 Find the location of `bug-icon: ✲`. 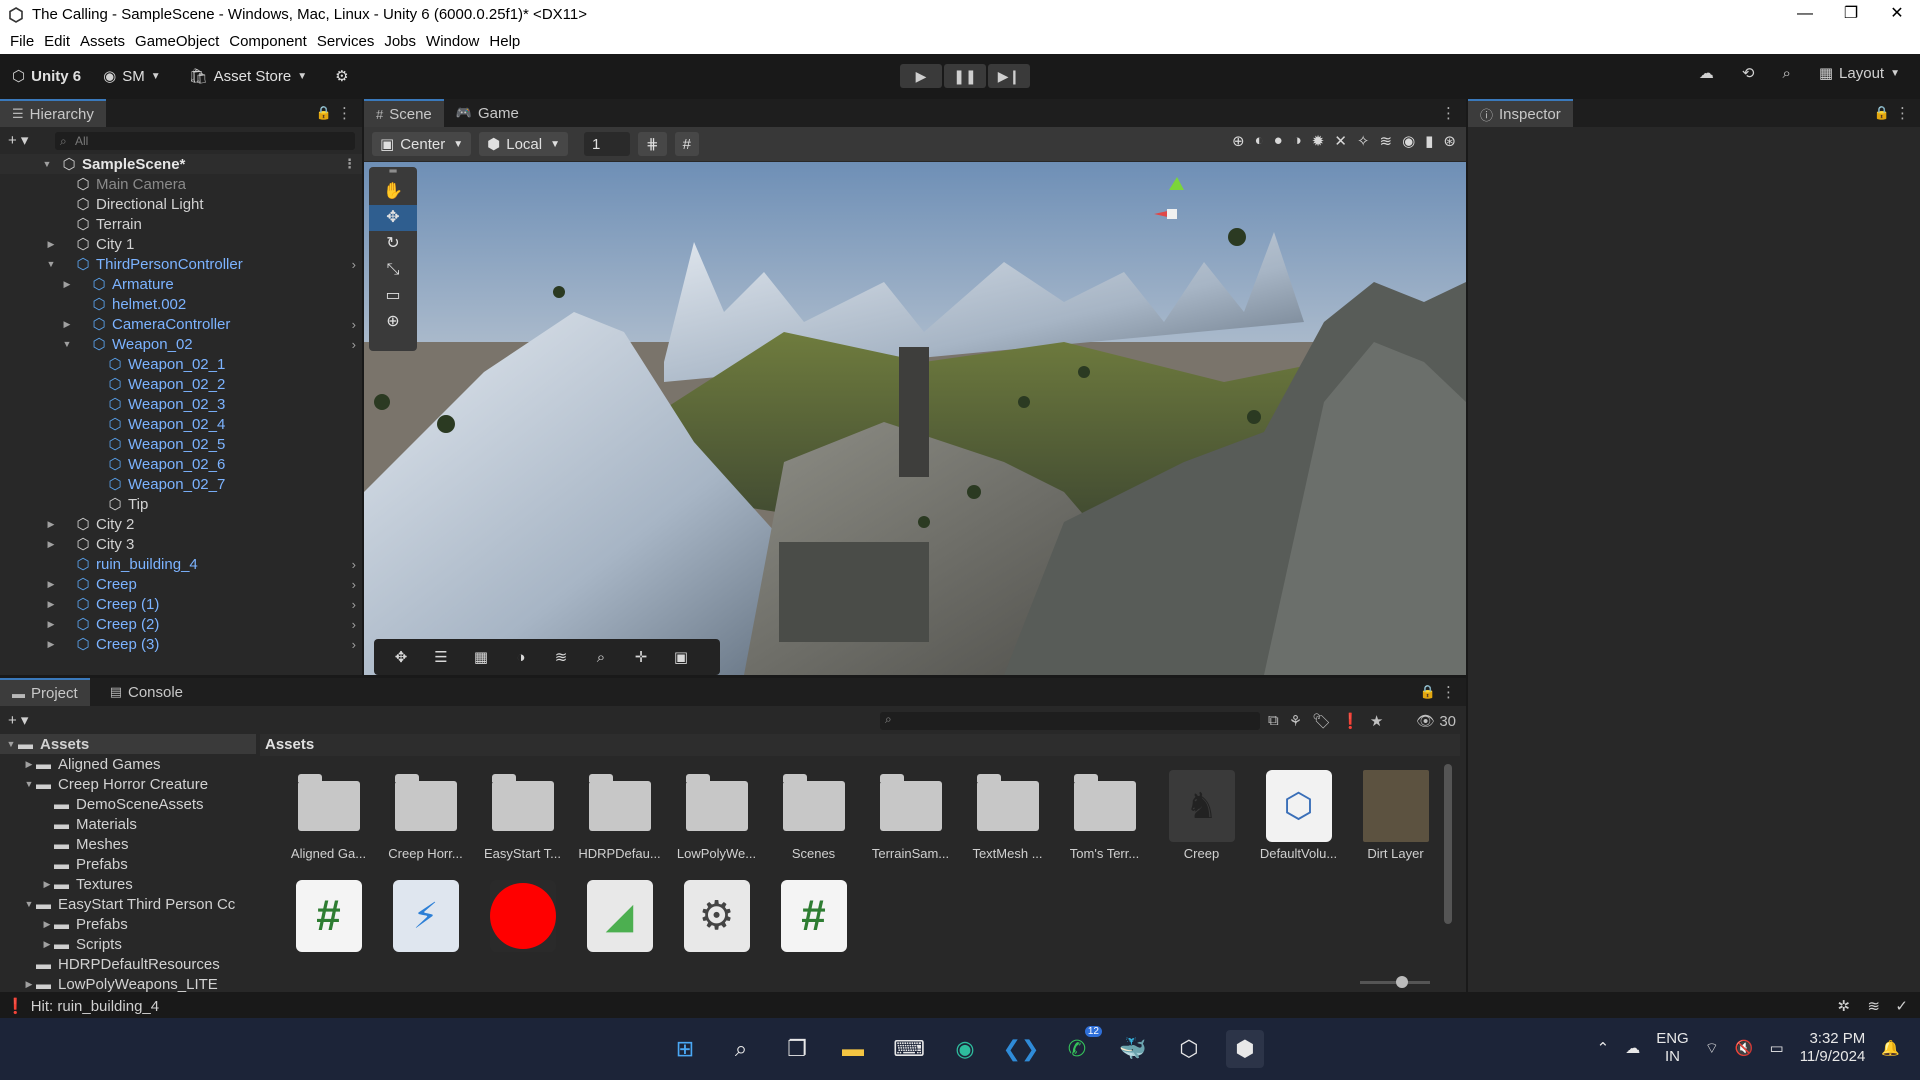

bug-icon: ✲ is located at coordinates (1843, 1006).